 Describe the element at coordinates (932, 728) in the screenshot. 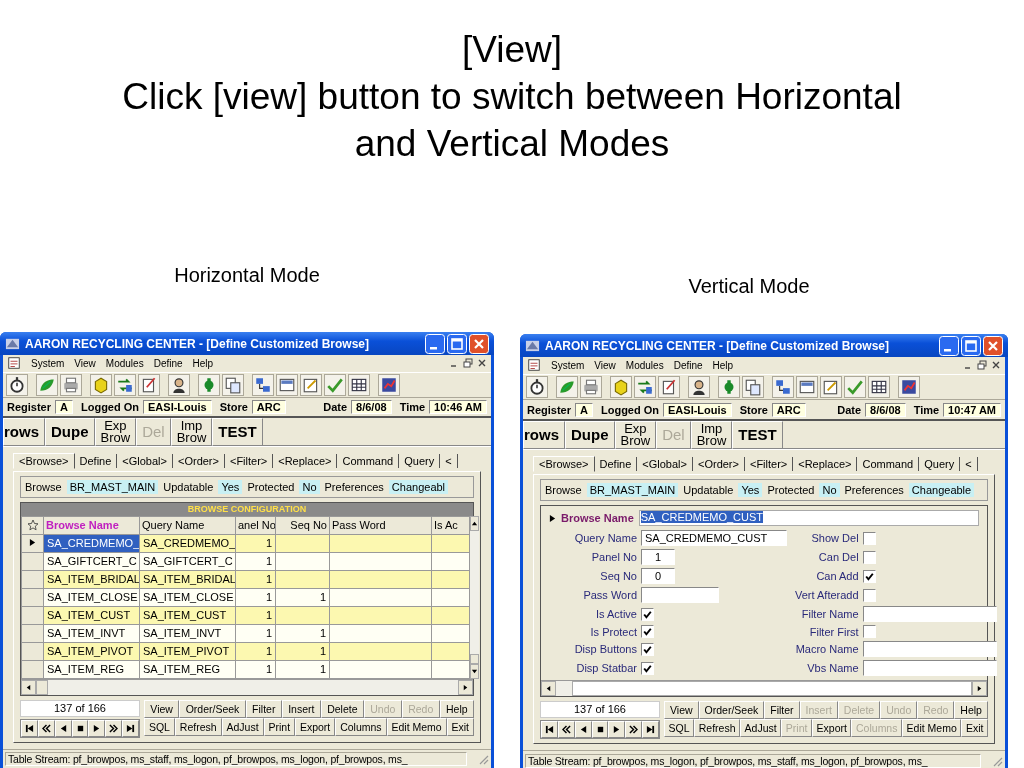

I see `command-button: Edit Memo` at that location.